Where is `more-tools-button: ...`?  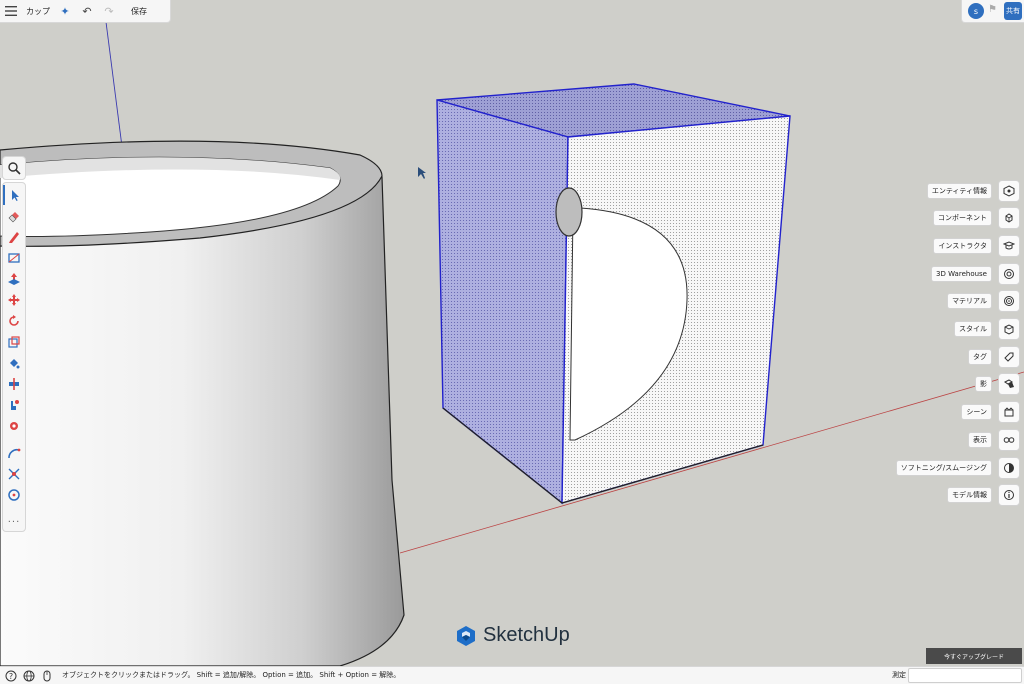
more-tools-button: ... is located at coordinates (14, 519).